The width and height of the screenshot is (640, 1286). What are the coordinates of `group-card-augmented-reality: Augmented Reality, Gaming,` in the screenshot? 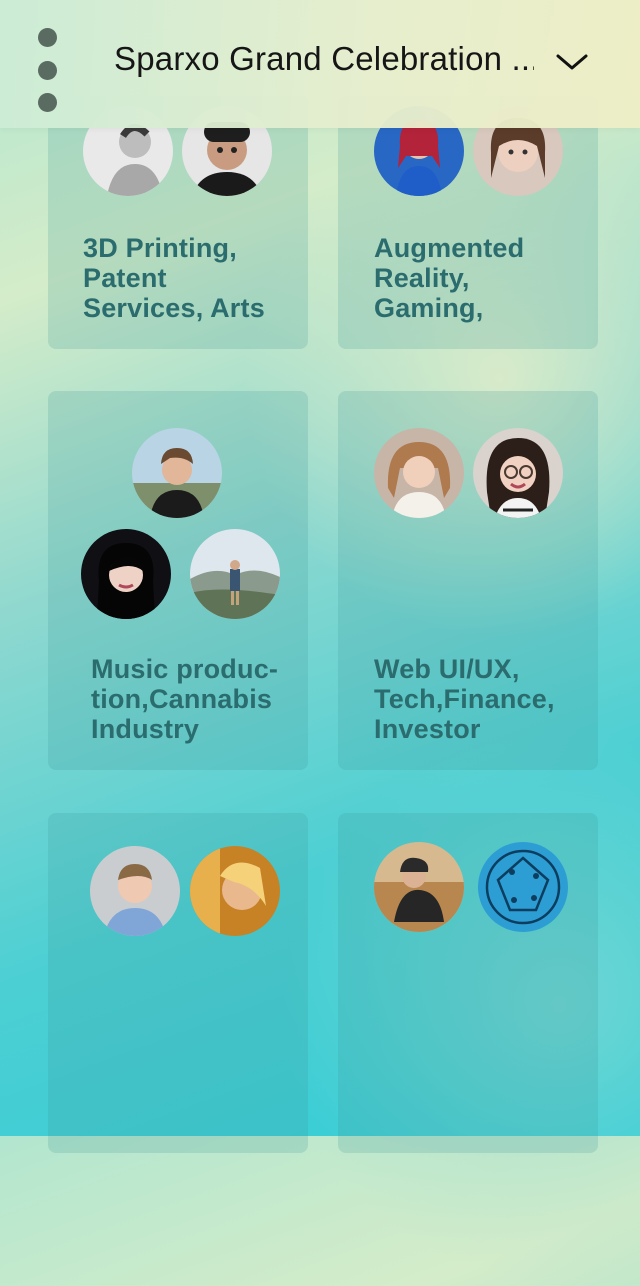 It's located at (468, 222).